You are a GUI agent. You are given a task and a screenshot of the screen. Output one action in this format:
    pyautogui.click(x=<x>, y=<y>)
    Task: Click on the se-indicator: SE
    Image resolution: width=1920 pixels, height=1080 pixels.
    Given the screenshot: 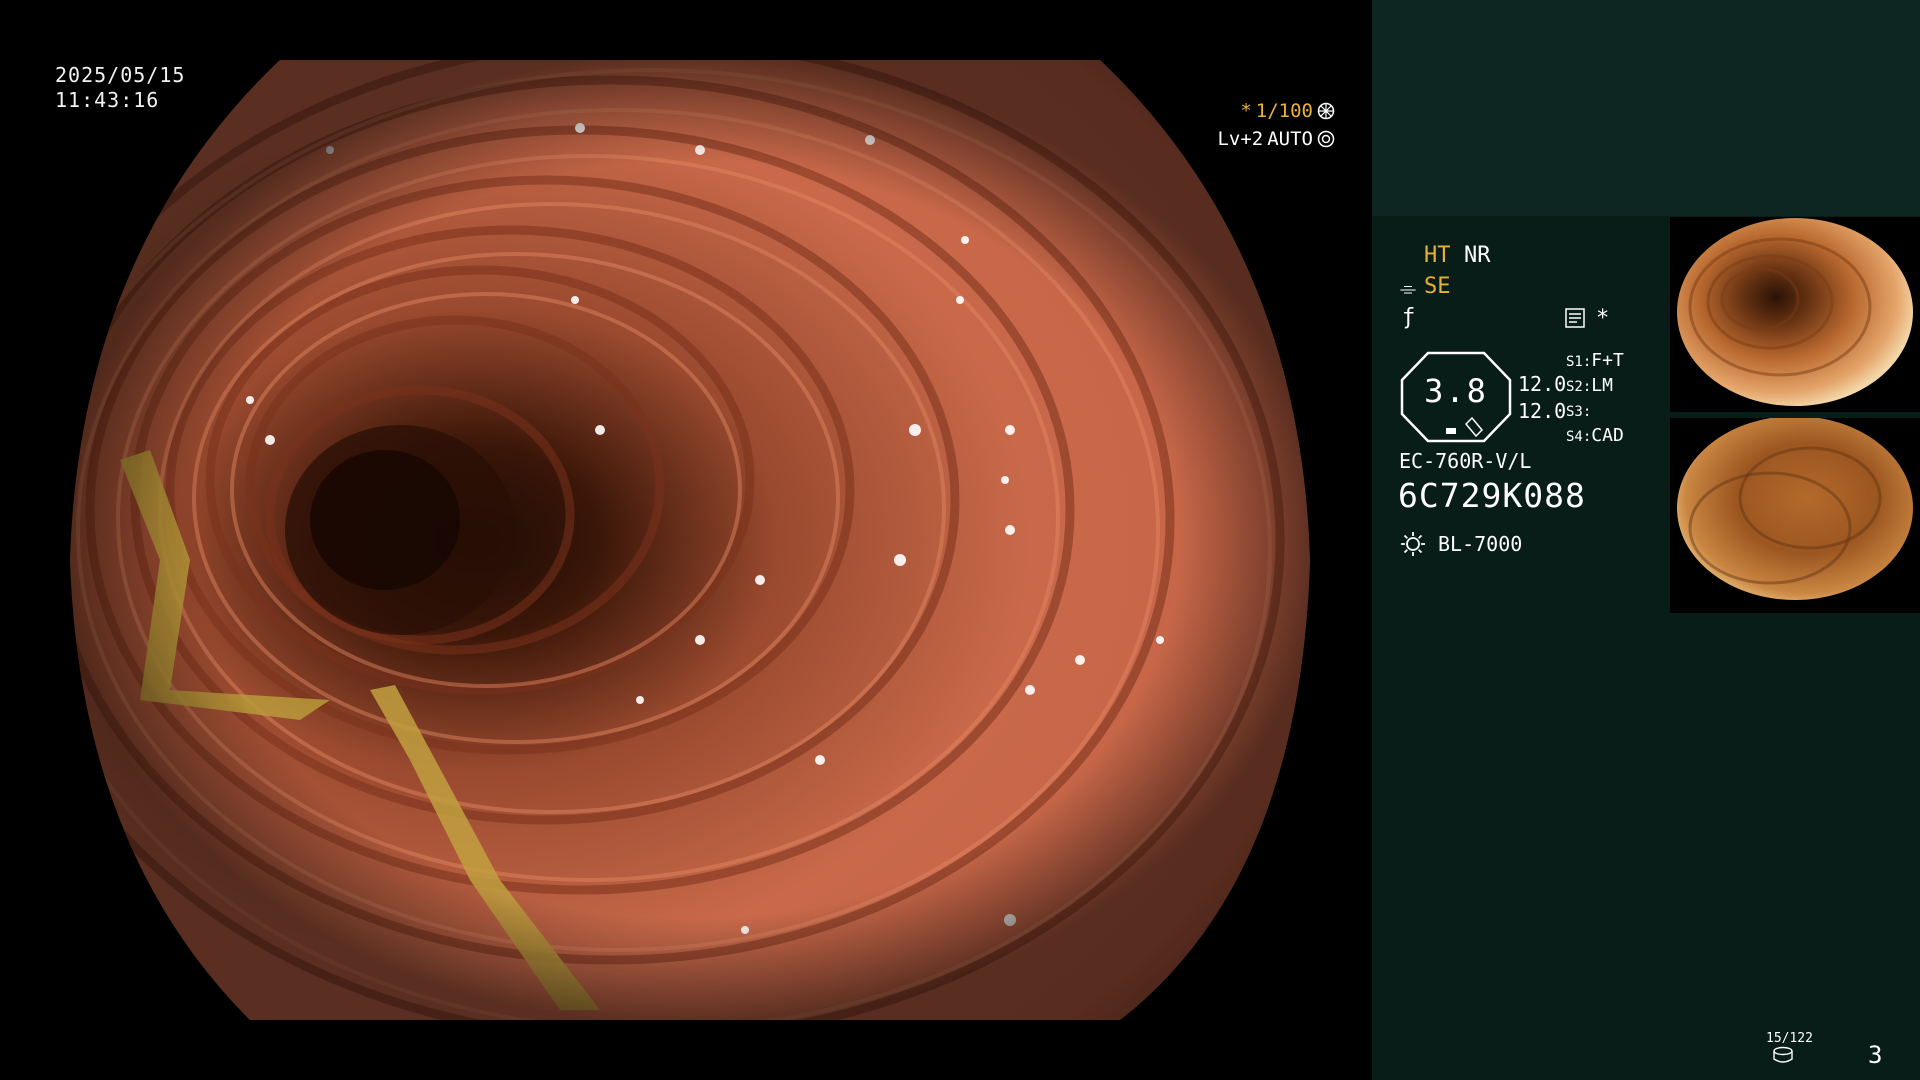 What is the action you would take?
    pyautogui.click(x=1437, y=286)
    